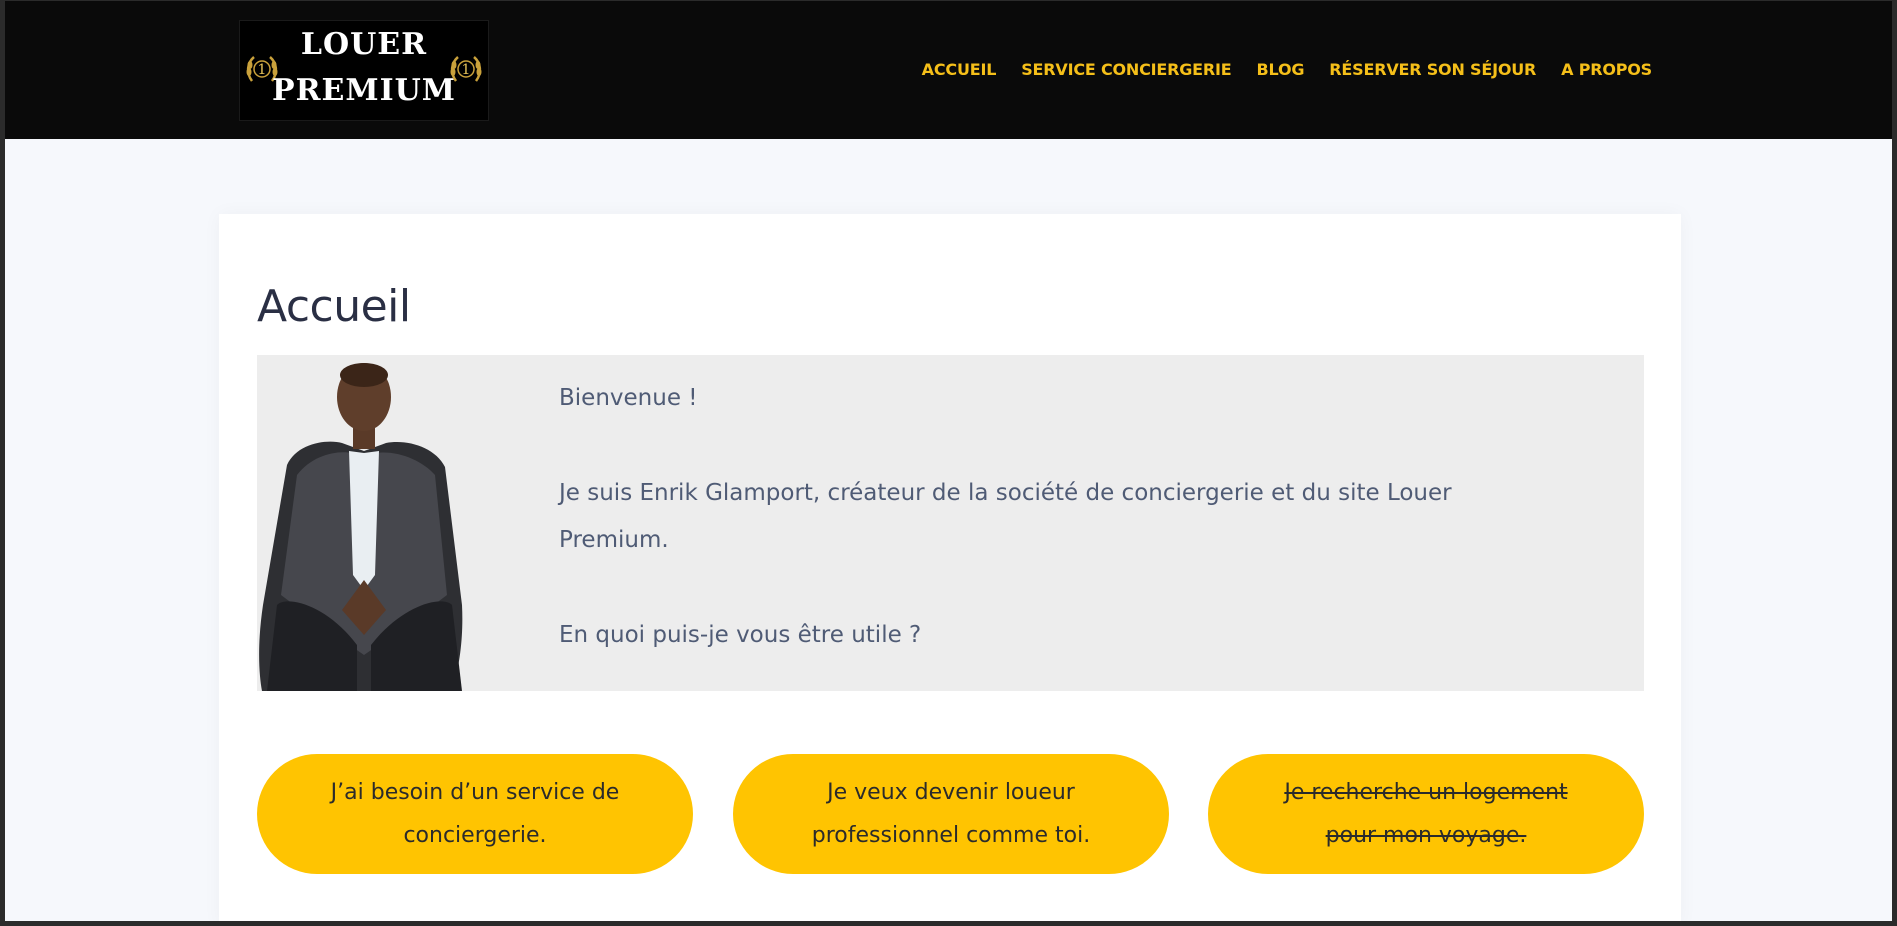 Image resolution: width=1897 pixels, height=926 pixels. I want to click on laurel-badge-icon: 1, so click(466, 69).